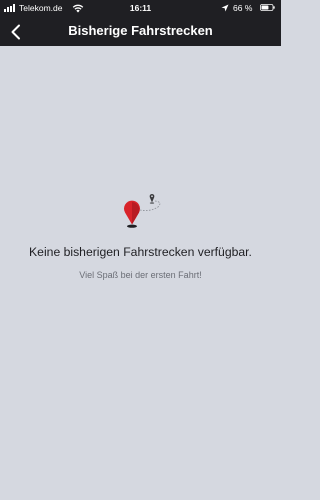  What do you see at coordinates (140, 8) in the screenshot?
I see `status-bar: Telekom.de 16:11 66 %` at bounding box center [140, 8].